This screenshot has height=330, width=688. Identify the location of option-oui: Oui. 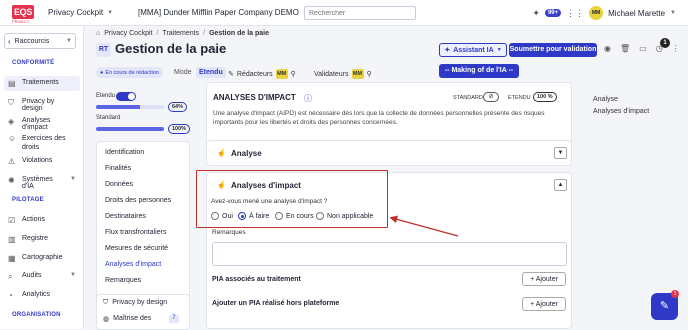
(222, 216).